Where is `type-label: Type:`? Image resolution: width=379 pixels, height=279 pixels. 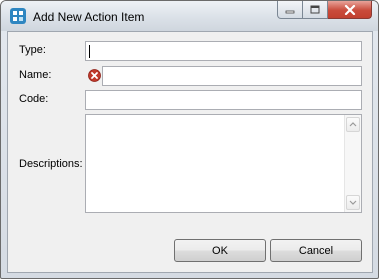 type-label: Type: is located at coordinates (32, 50).